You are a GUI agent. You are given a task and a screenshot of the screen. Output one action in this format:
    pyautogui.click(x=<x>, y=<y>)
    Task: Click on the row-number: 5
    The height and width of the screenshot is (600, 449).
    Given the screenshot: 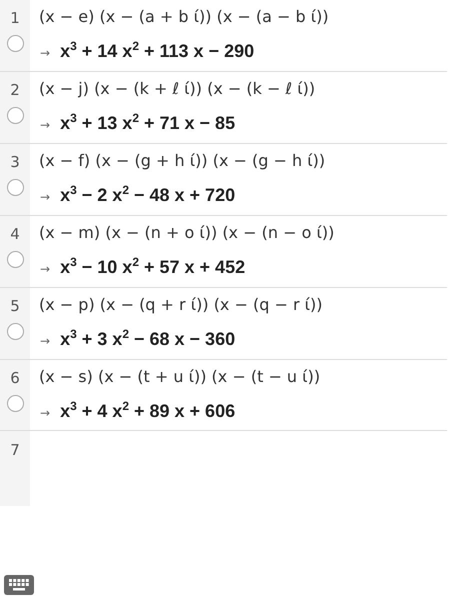 What is the action you would take?
    pyautogui.click(x=15, y=306)
    